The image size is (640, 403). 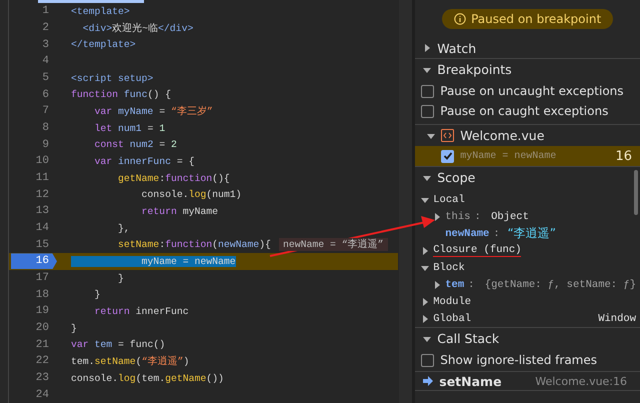 I want to click on scope-group: Local, so click(x=527, y=199).